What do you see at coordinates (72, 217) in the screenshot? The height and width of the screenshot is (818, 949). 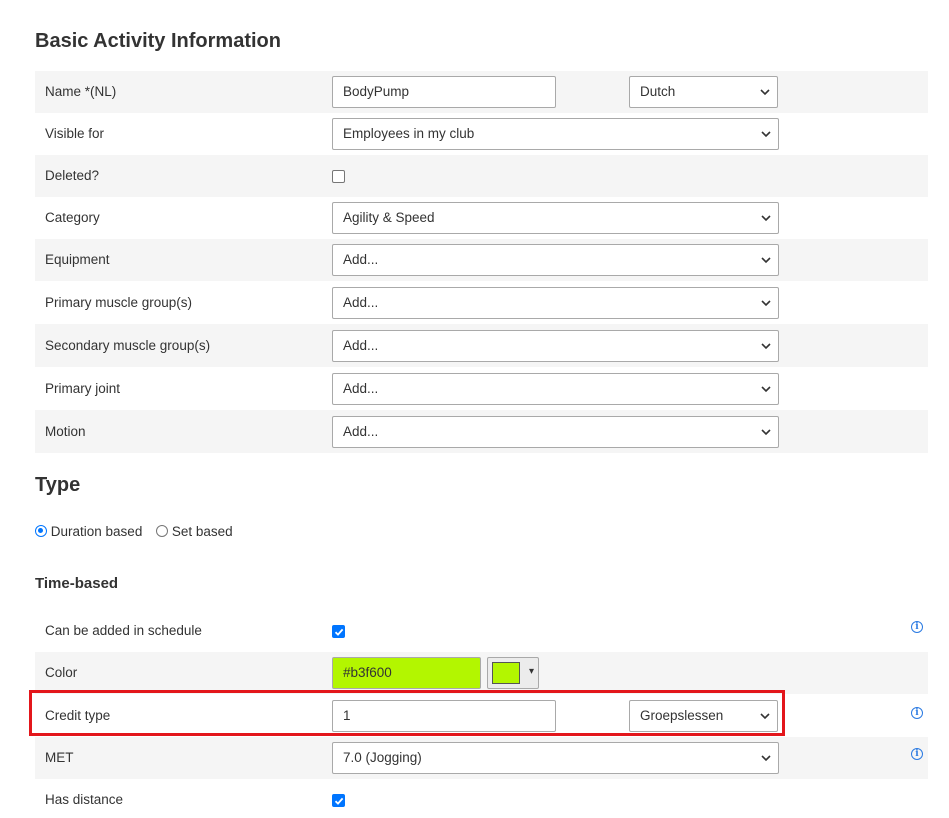 I see `category-label: Category` at bounding box center [72, 217].